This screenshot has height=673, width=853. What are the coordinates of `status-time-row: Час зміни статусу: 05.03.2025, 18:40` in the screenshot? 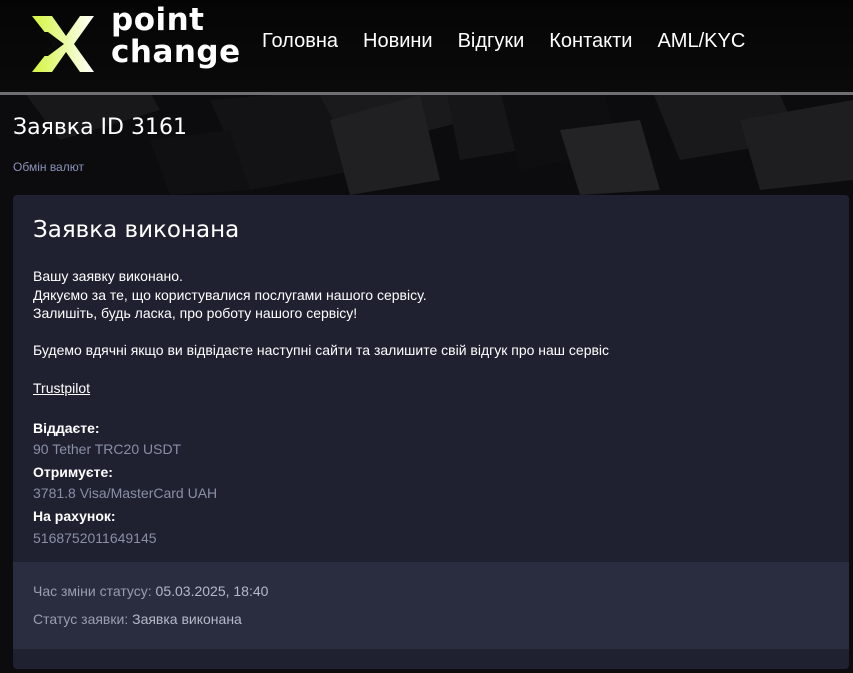 It's located at (150, 591).